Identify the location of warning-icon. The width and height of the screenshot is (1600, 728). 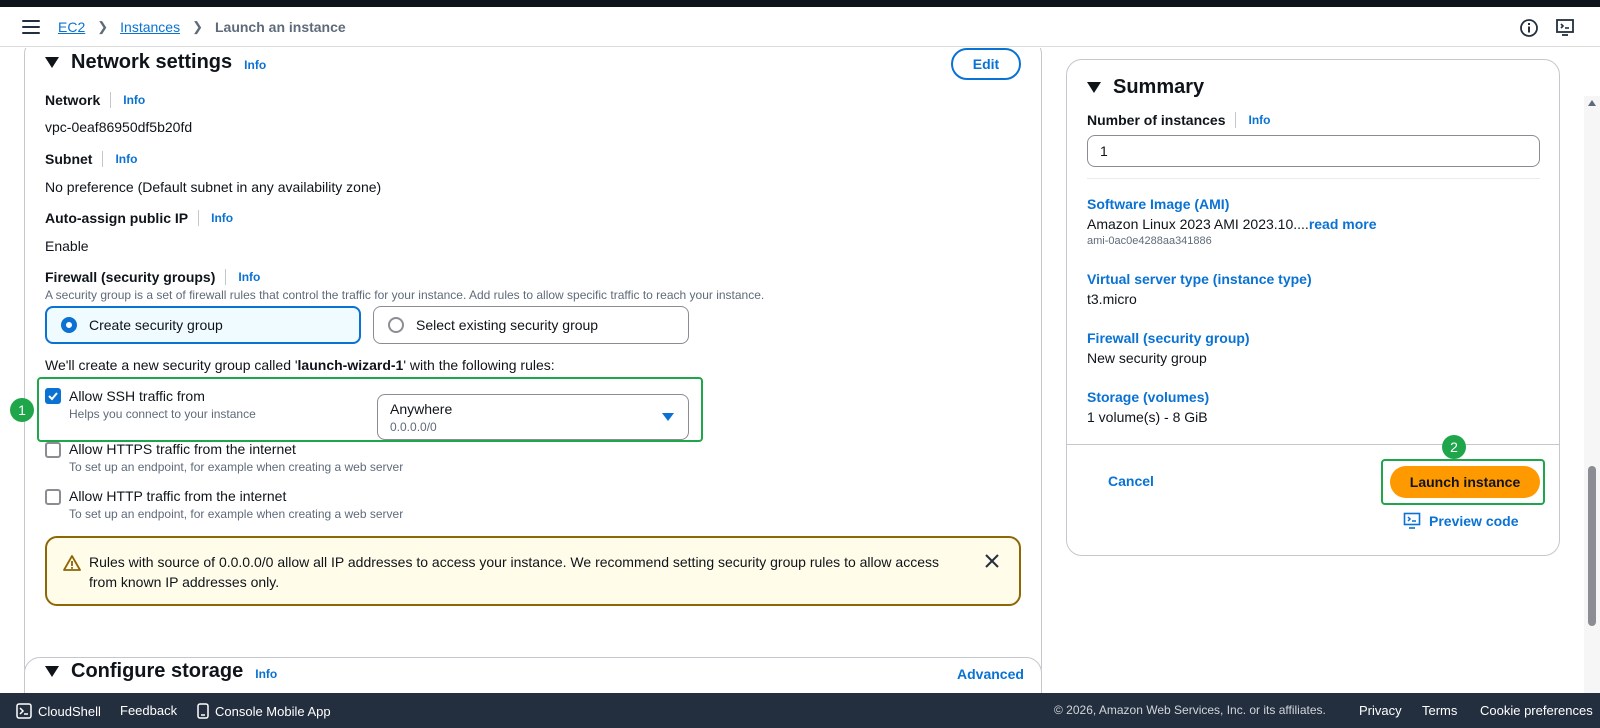
(72, 563).